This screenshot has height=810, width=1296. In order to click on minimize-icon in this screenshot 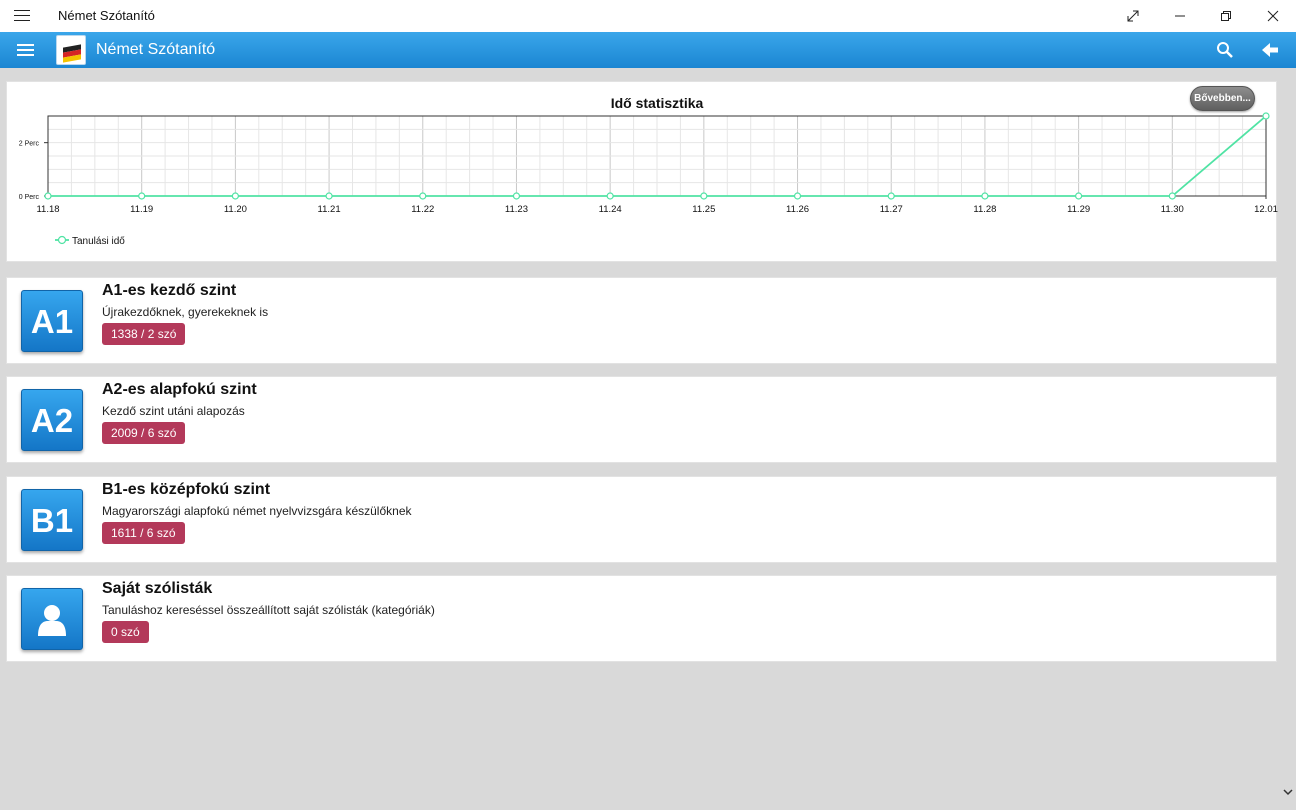, I will do `click(1180, 16)`.